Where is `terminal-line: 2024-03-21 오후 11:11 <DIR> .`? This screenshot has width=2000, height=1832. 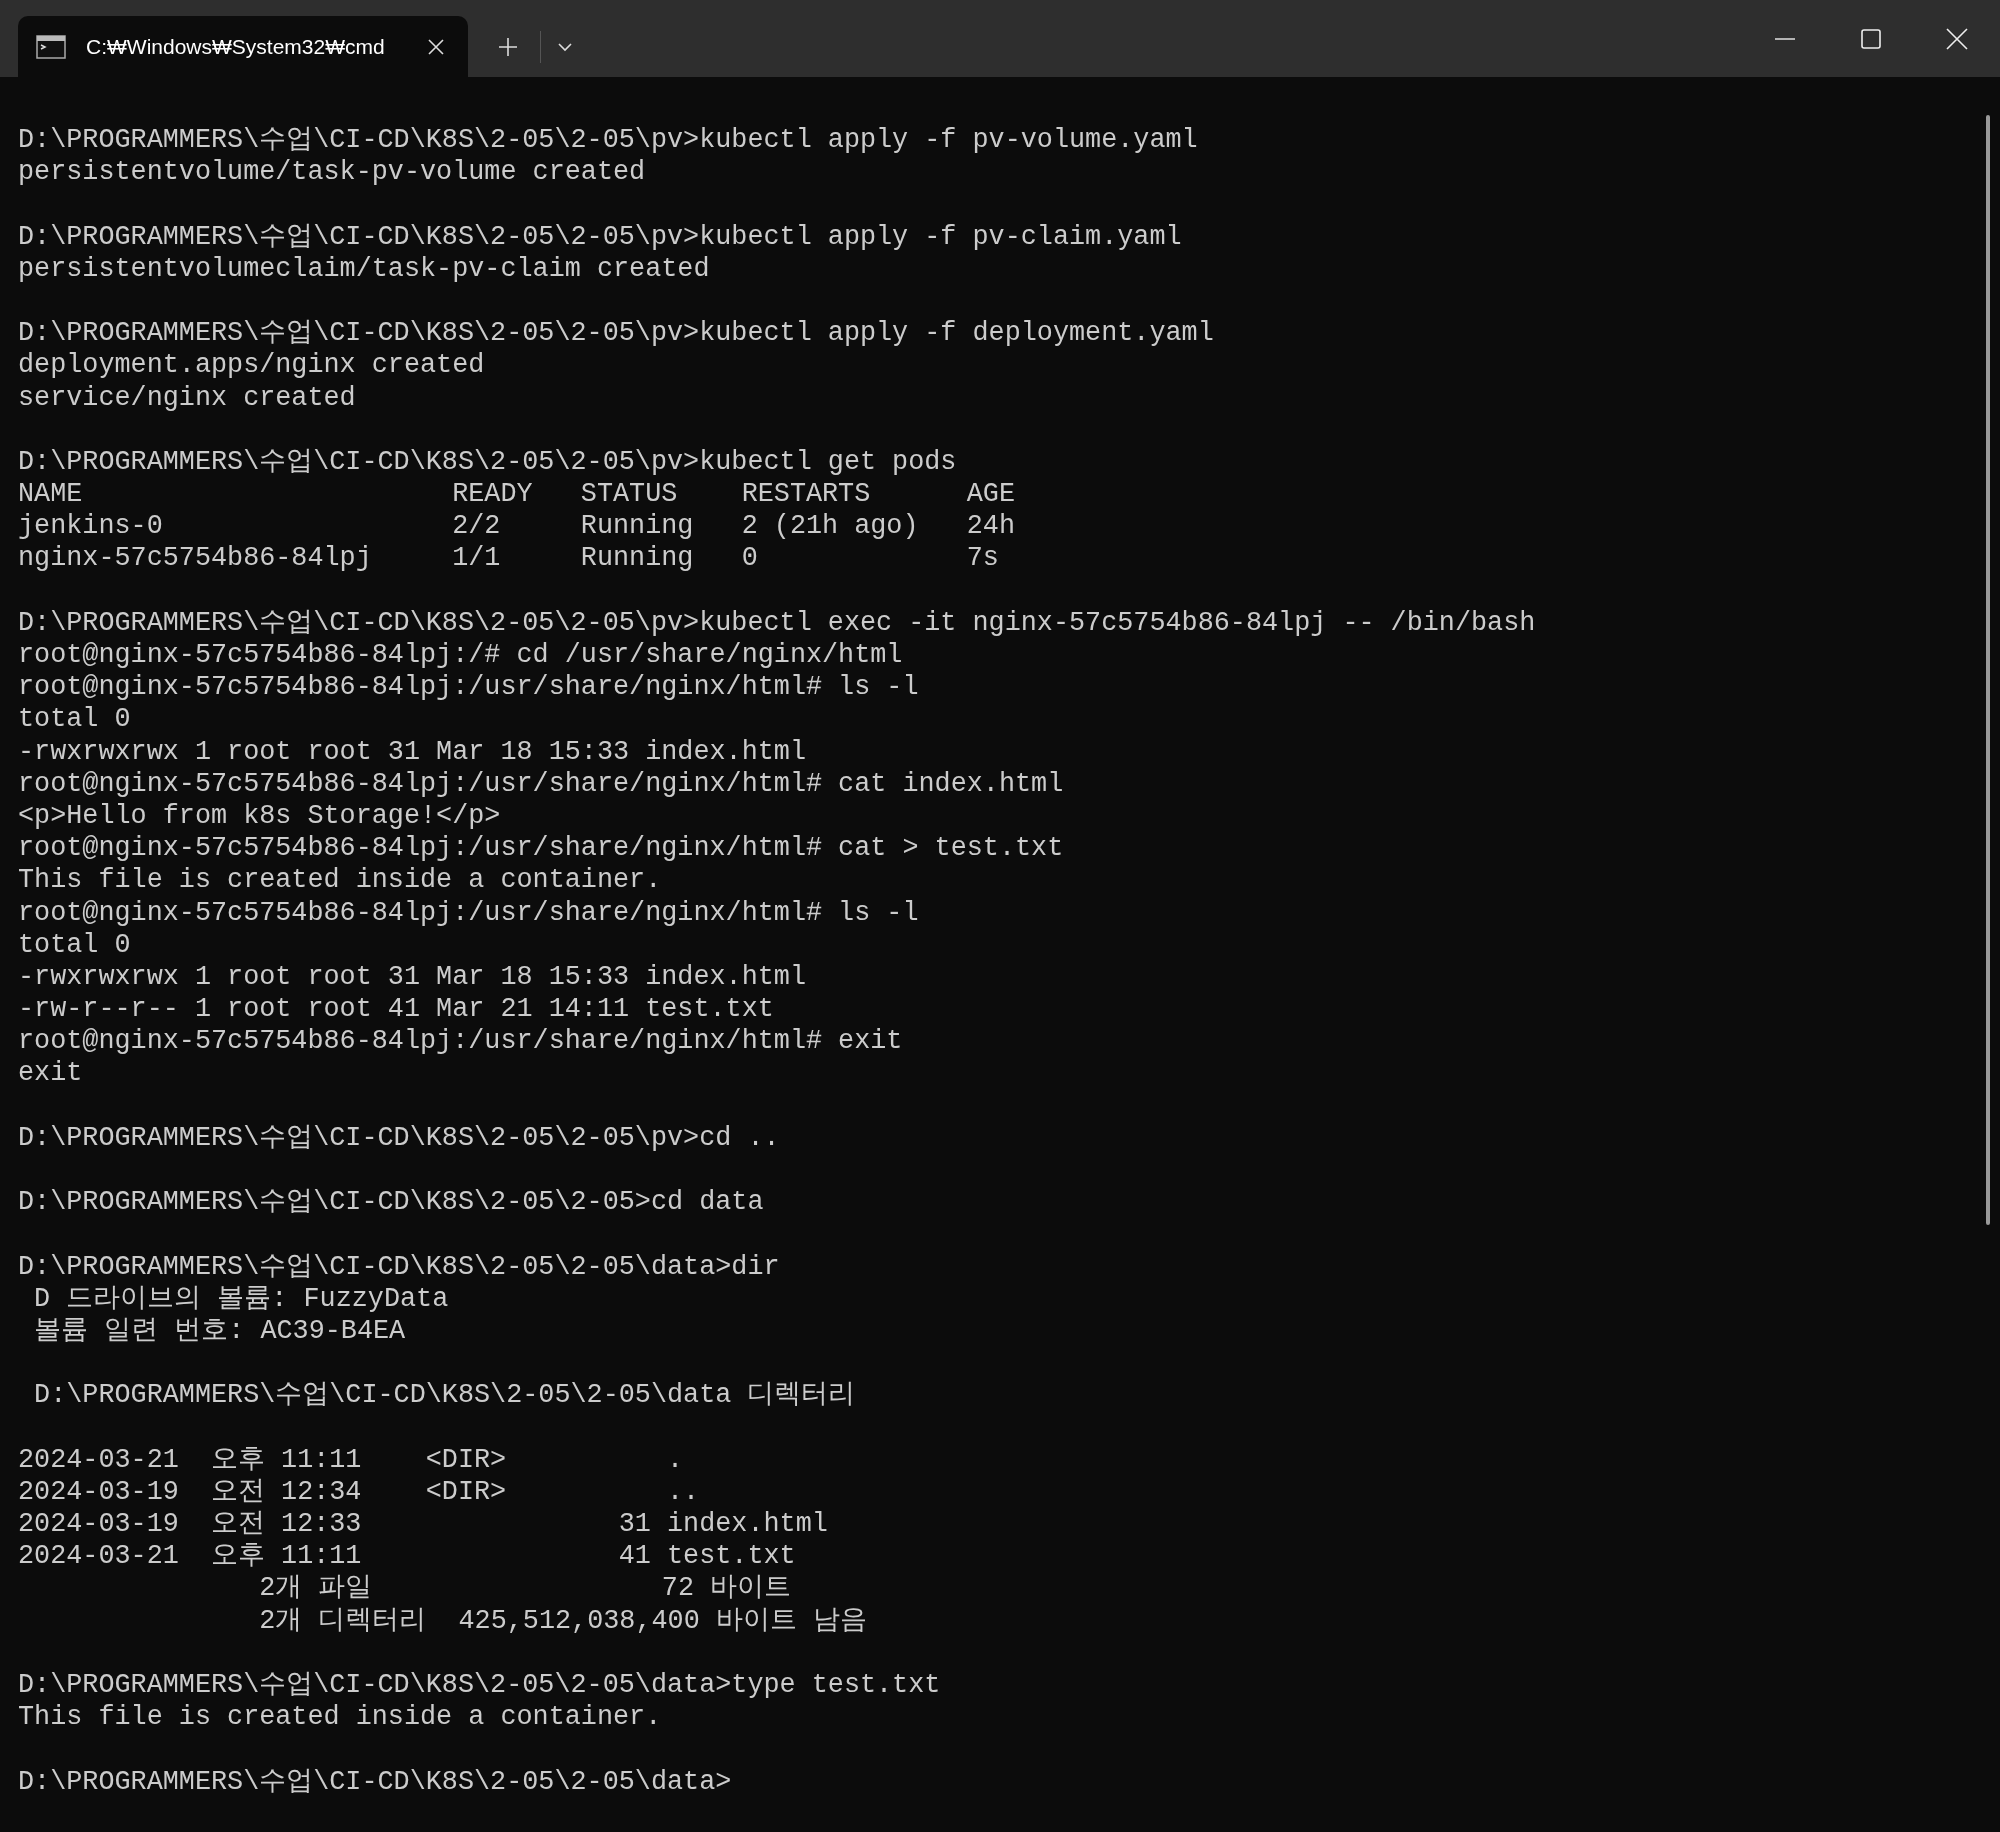 terminal-line: 2024-03-21 오후 11:11 <DIR> . is located at coordinates (351, 1459).